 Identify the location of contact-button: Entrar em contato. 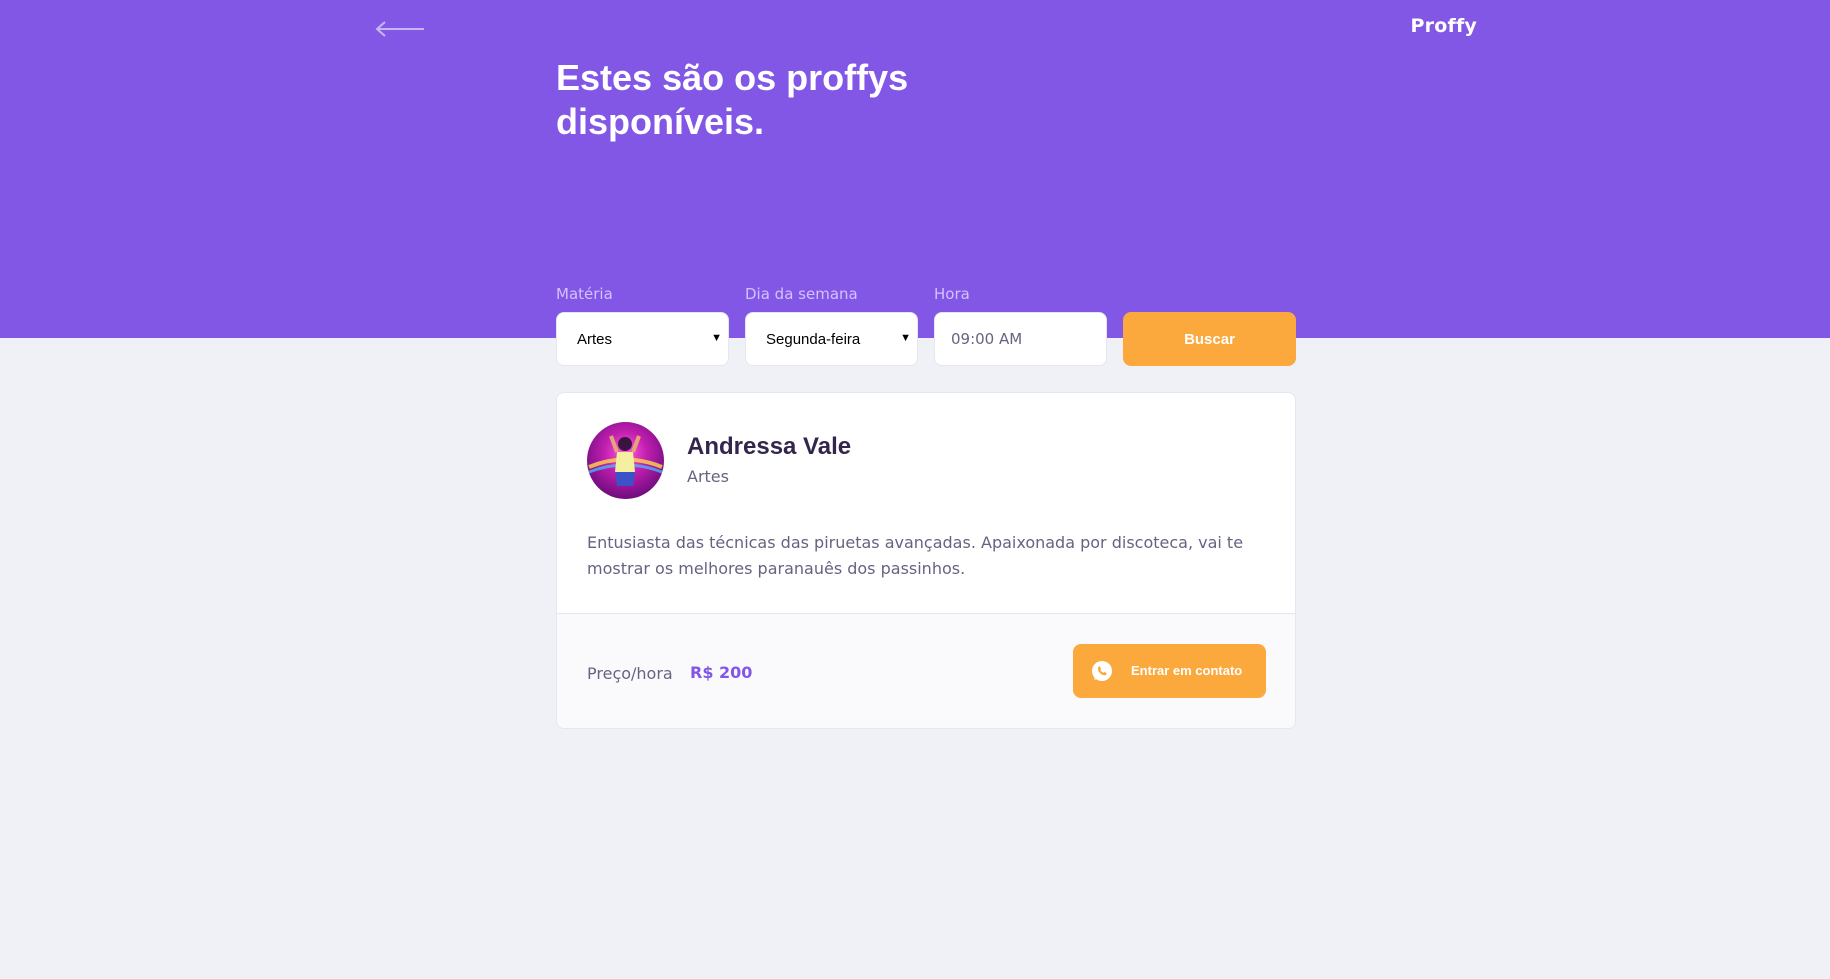
(1169, 671).